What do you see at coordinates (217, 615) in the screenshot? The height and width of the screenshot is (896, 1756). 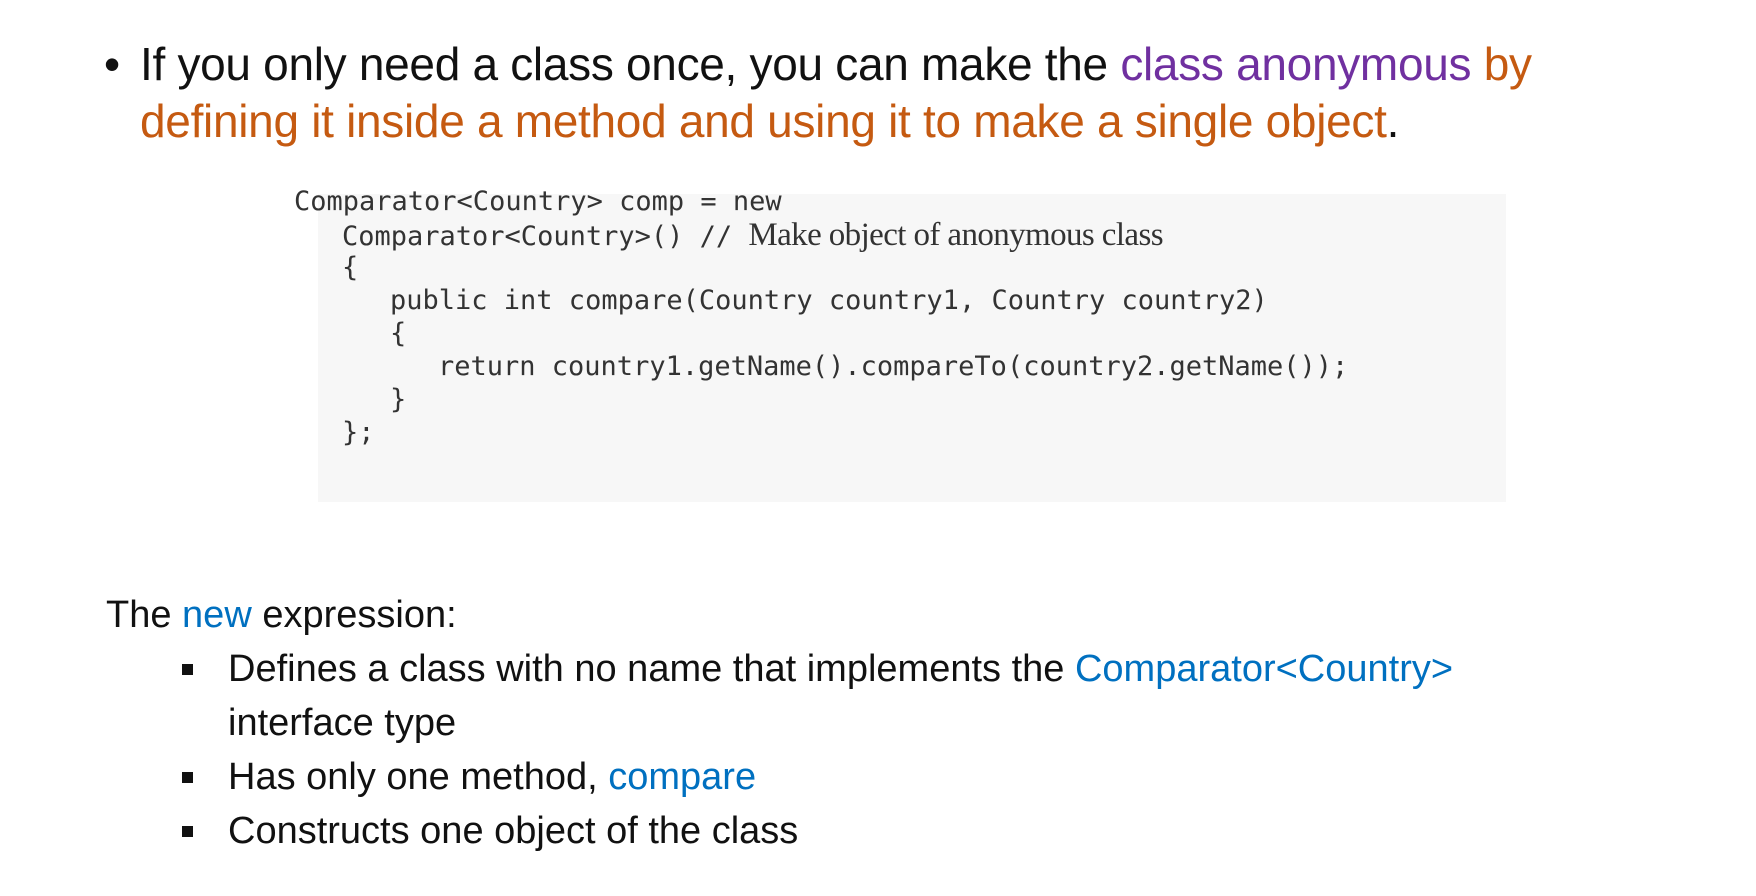 I see `new-keyword: new` at bounding box center [217, 615].